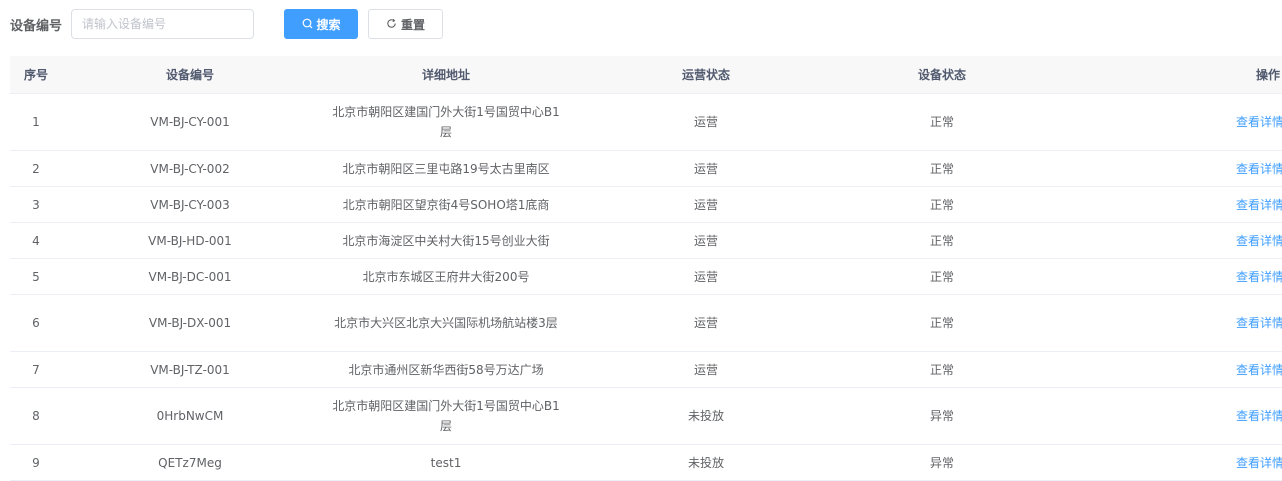 The height and width of the screenshot is (481, 1282). What do you see at coordinates (190, 122) in the screenshot?
I see `cell-code: VM-BJ-CY-001` at bounding box center [190, 122].